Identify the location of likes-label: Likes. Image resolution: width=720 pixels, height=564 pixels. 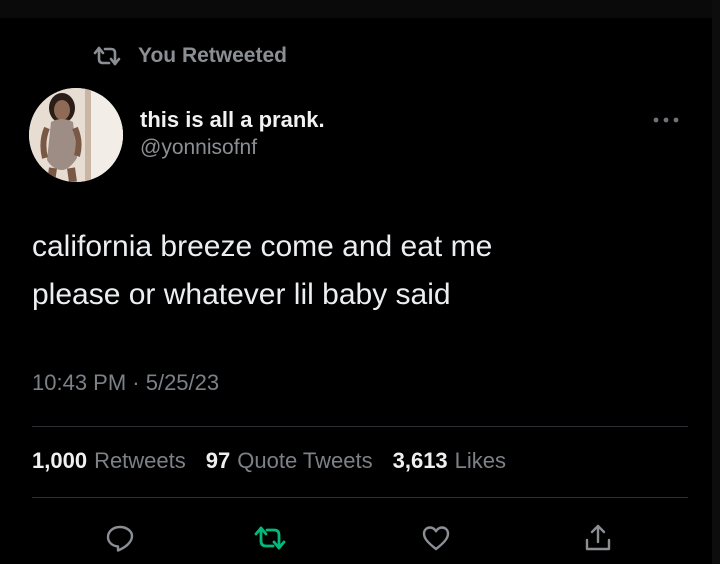
(480, 460).